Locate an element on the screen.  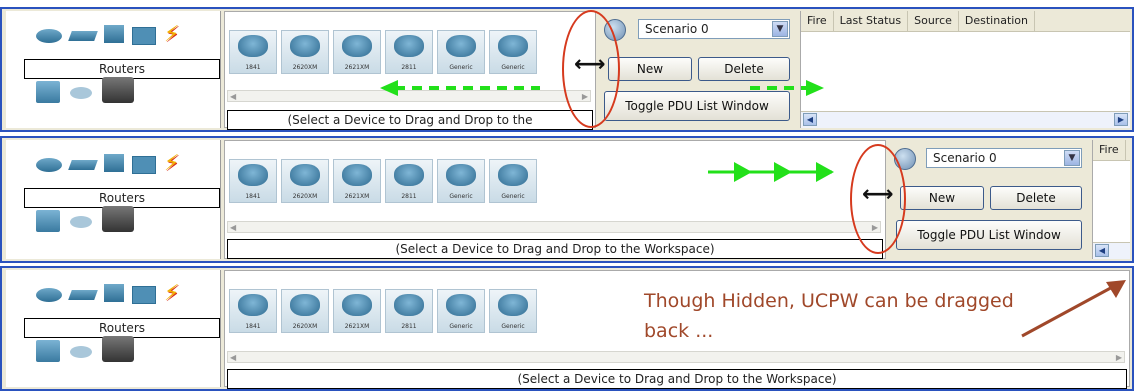
brown-pointer-arrow is located at coordinates (1073, 309).